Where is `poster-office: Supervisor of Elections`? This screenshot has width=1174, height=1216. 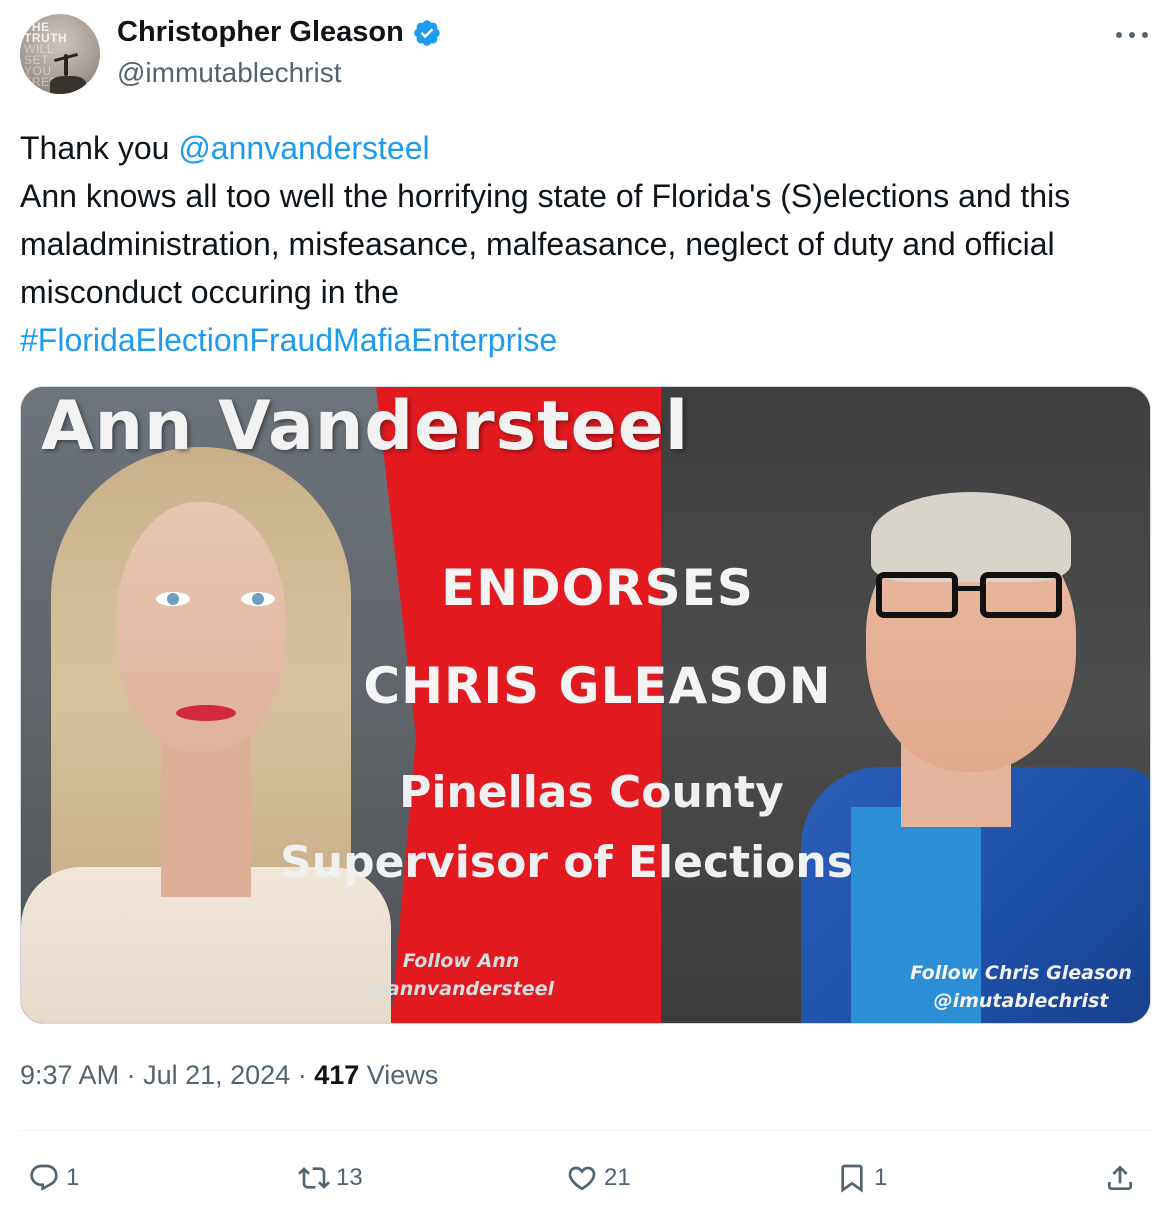
poster-office: Supervisor of Elections is located at coordinates (566, 862).